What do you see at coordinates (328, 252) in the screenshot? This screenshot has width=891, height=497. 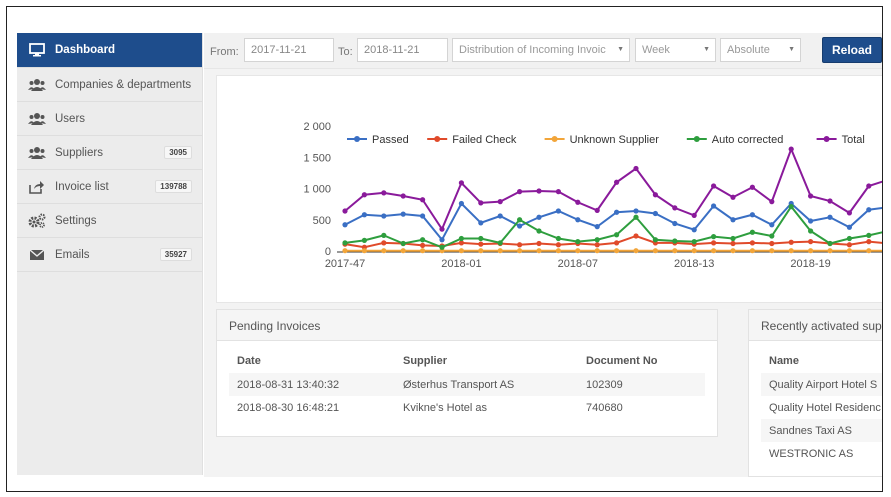 I see `y-tick-label: 0` at bounding box center [328, 252].